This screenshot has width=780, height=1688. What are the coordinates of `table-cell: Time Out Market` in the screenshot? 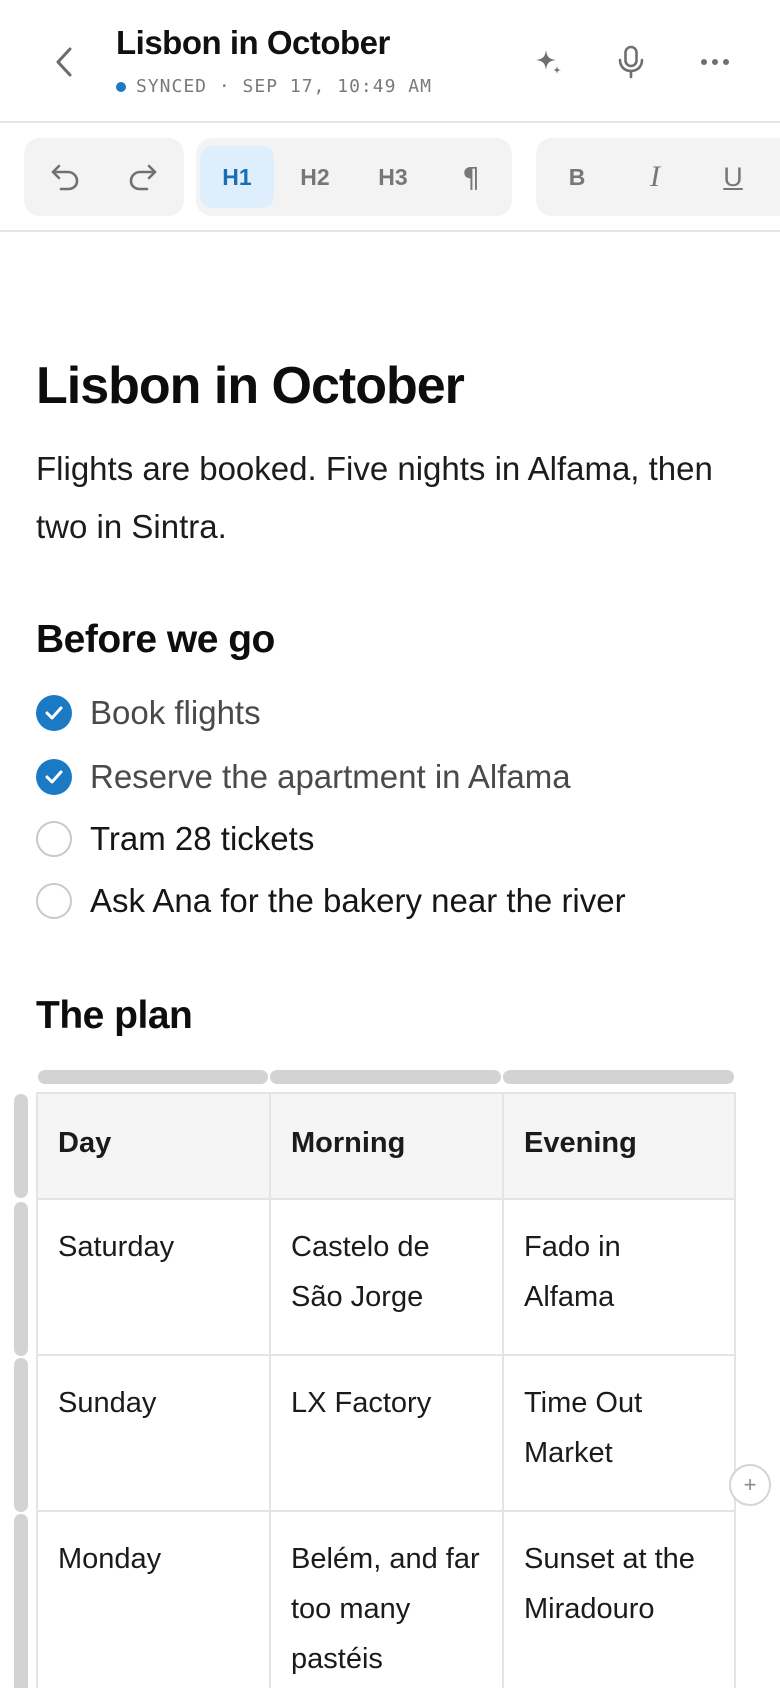 It's located at (619, 1433).